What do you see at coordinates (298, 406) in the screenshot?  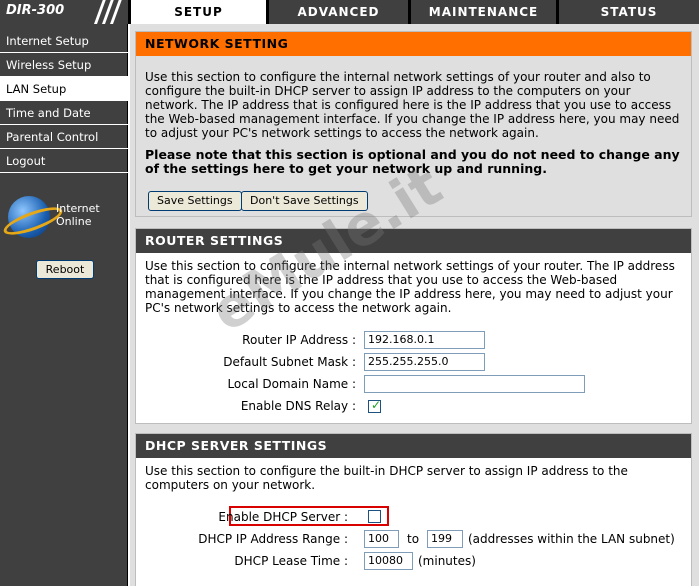 I see `dns-relay-label: Enable DNS Relay :` at bounding box center [298, 406].